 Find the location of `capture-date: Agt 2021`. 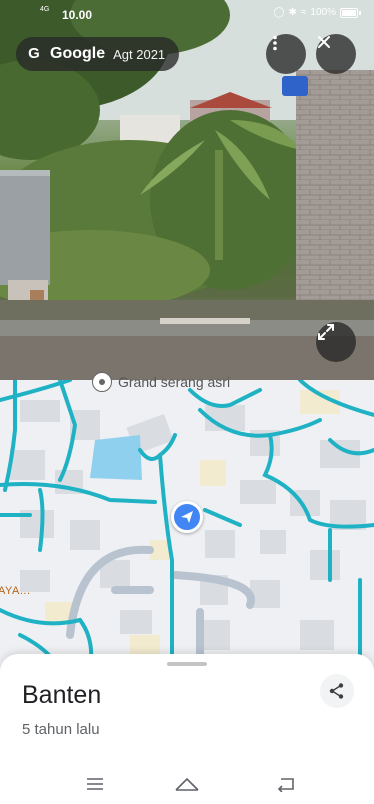

capture-date: Agt 2021 is located at coordinates (139, 54).